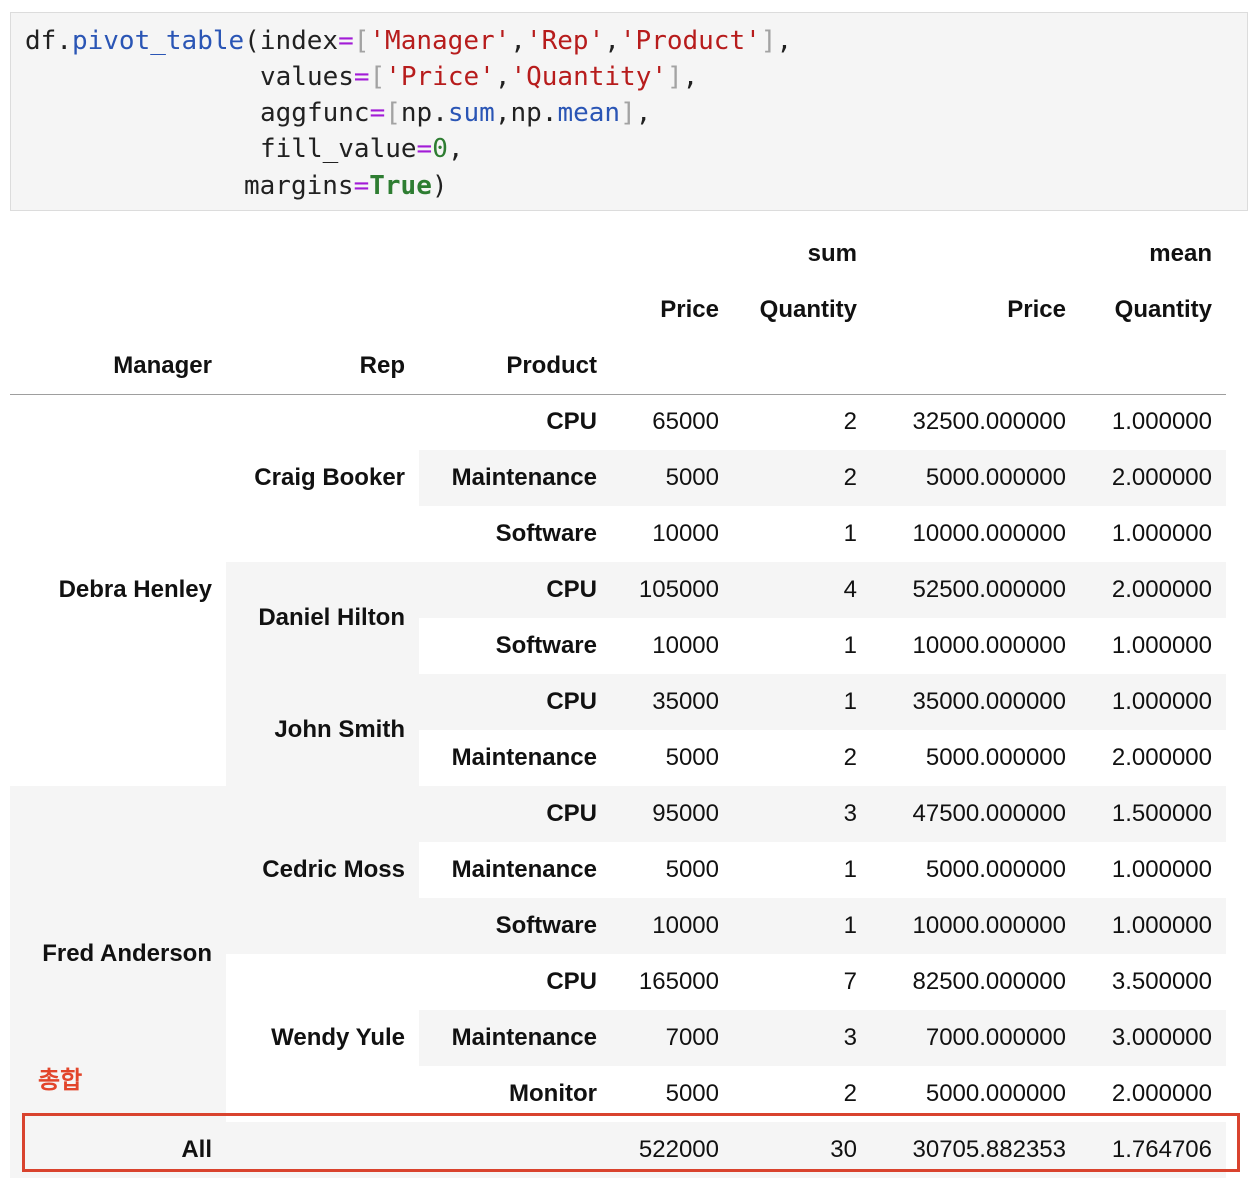  Describe the element at coordinates (672, 702) in the screenshot. I see `value-cell: 35000` at that location.